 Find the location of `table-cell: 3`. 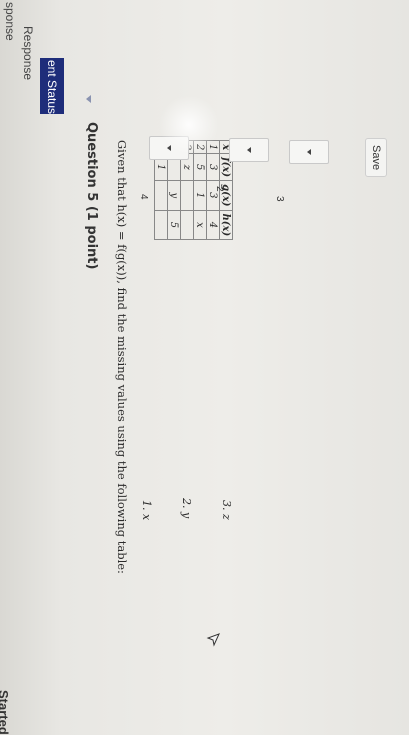

table-cell: 3 is located at coordinates (213, 167).